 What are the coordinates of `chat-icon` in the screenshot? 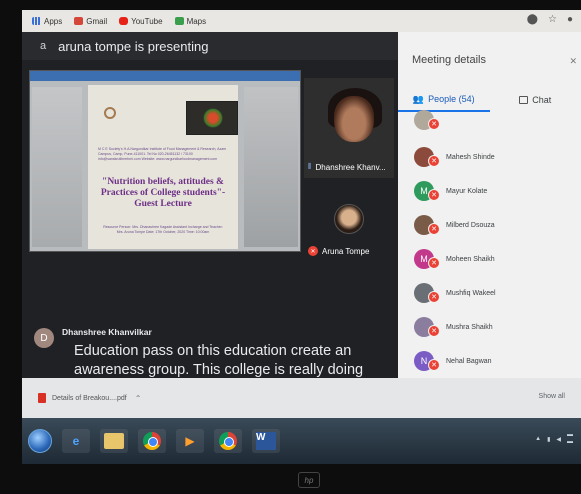 It's located at (524, 100).